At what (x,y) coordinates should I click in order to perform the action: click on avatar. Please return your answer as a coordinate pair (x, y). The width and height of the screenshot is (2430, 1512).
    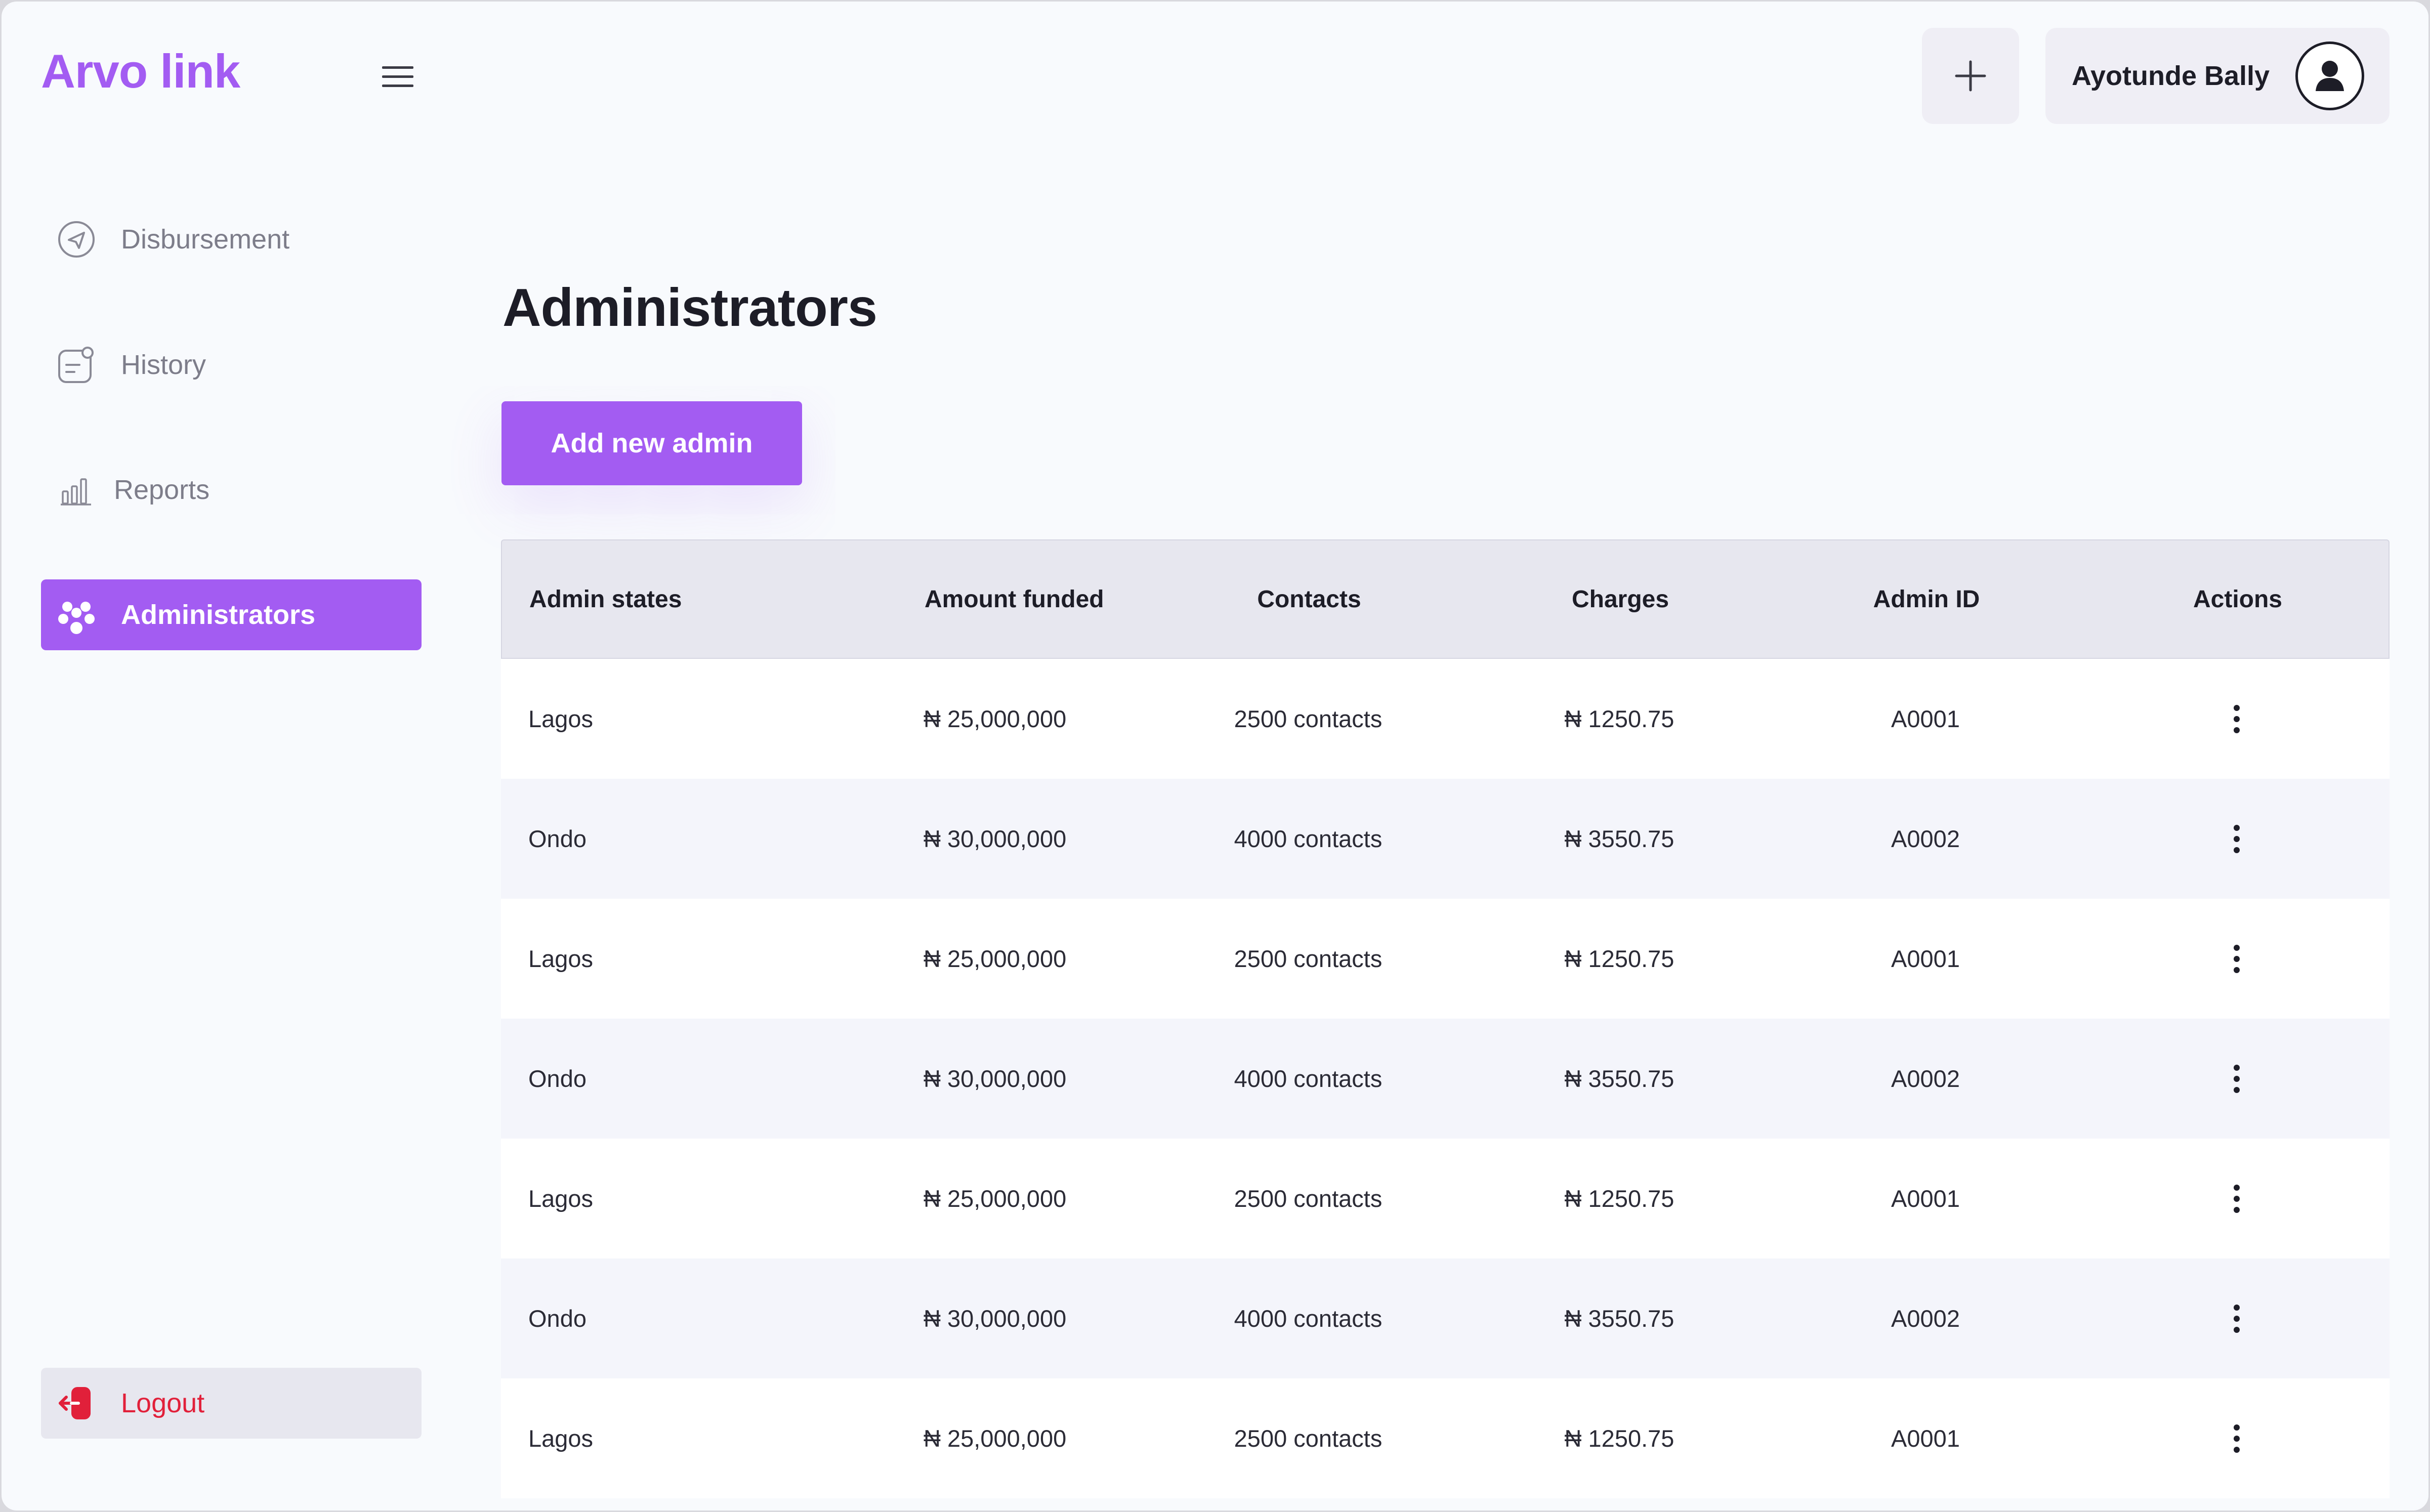
    Looking at the image, I should click on (2329, 75).